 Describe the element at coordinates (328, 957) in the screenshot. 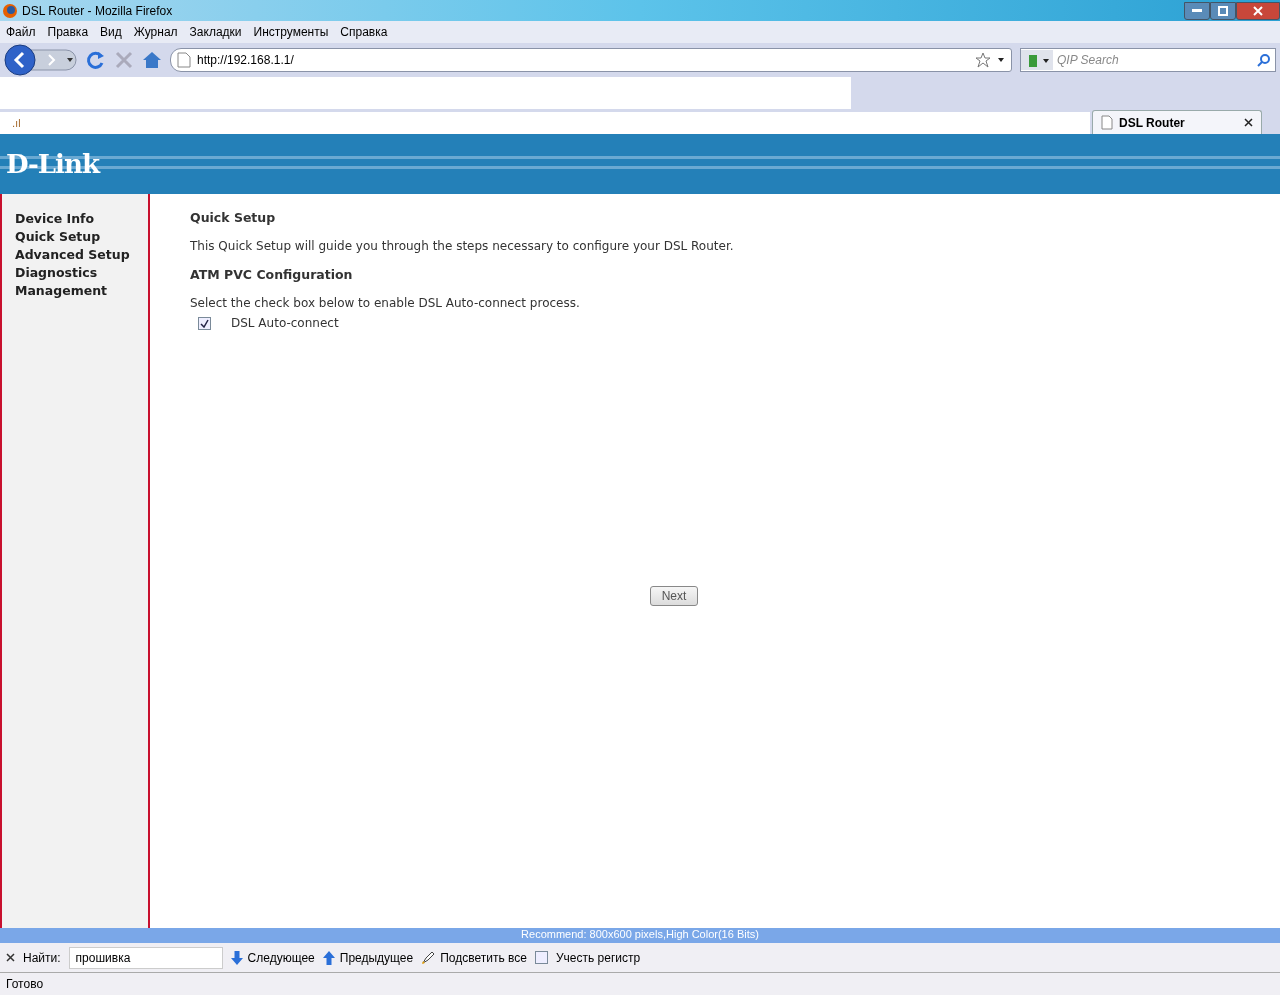

I see `up-arrow-icon` at that location.